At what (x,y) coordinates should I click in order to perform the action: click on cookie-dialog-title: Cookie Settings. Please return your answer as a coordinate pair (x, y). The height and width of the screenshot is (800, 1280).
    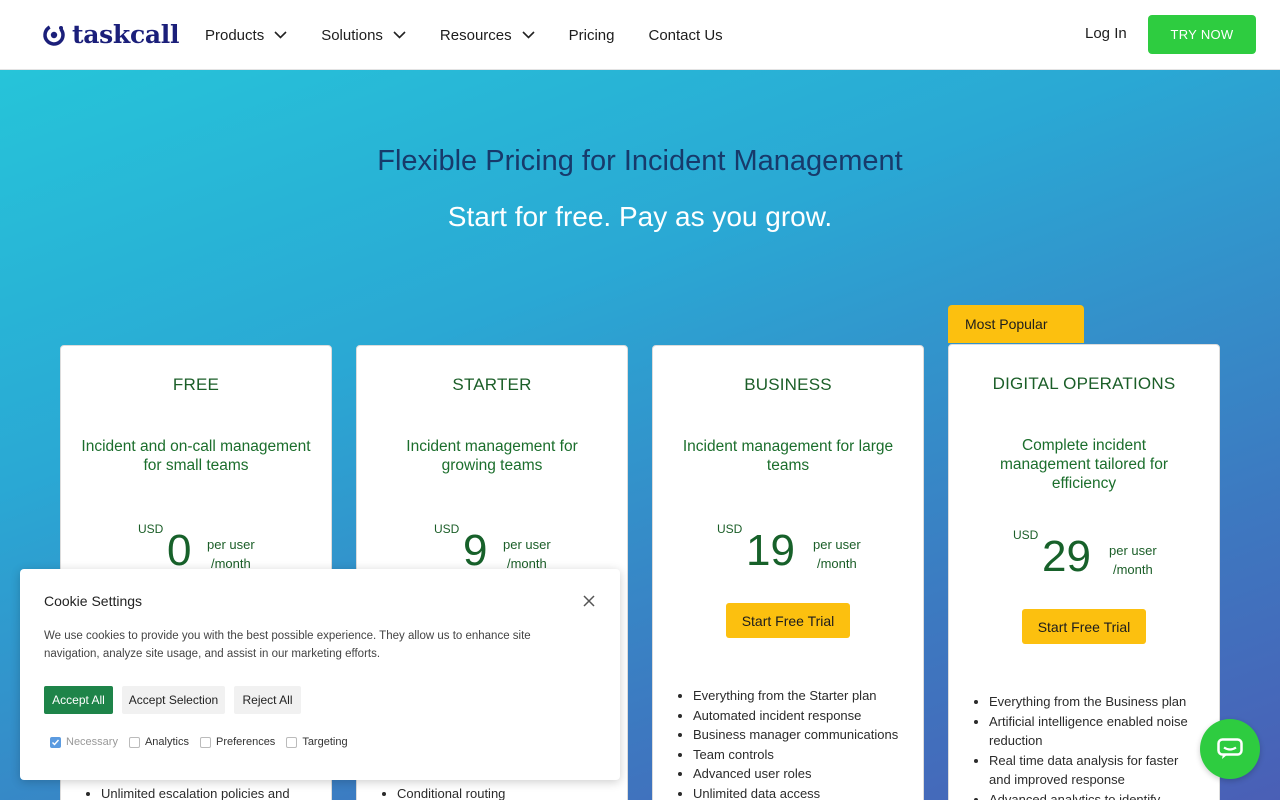
    Looking at the image, I should click on (93, 601).